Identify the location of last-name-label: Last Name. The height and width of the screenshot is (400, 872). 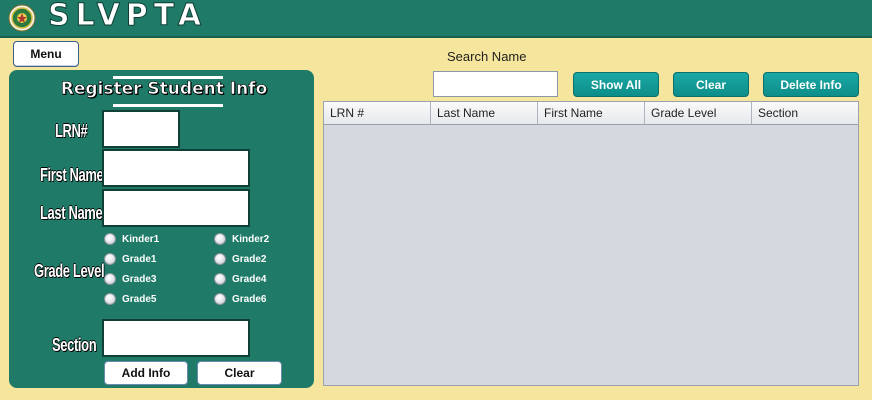
(71, 213).